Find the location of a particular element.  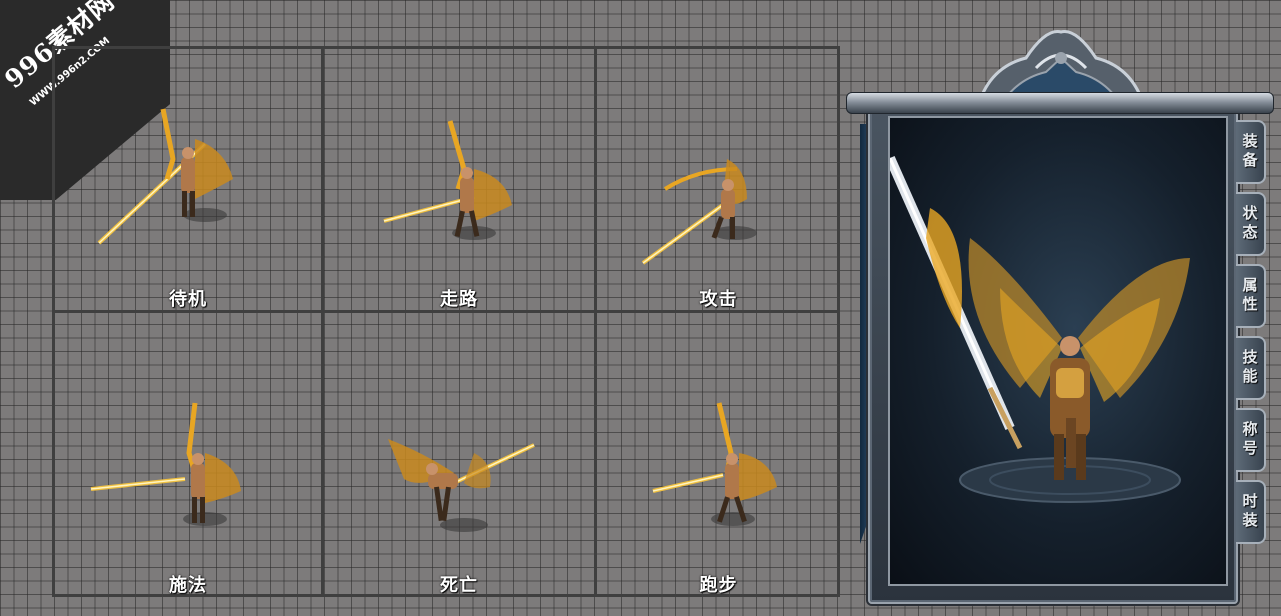

tab-label: 称号 is located at coordinates (1249, 440).